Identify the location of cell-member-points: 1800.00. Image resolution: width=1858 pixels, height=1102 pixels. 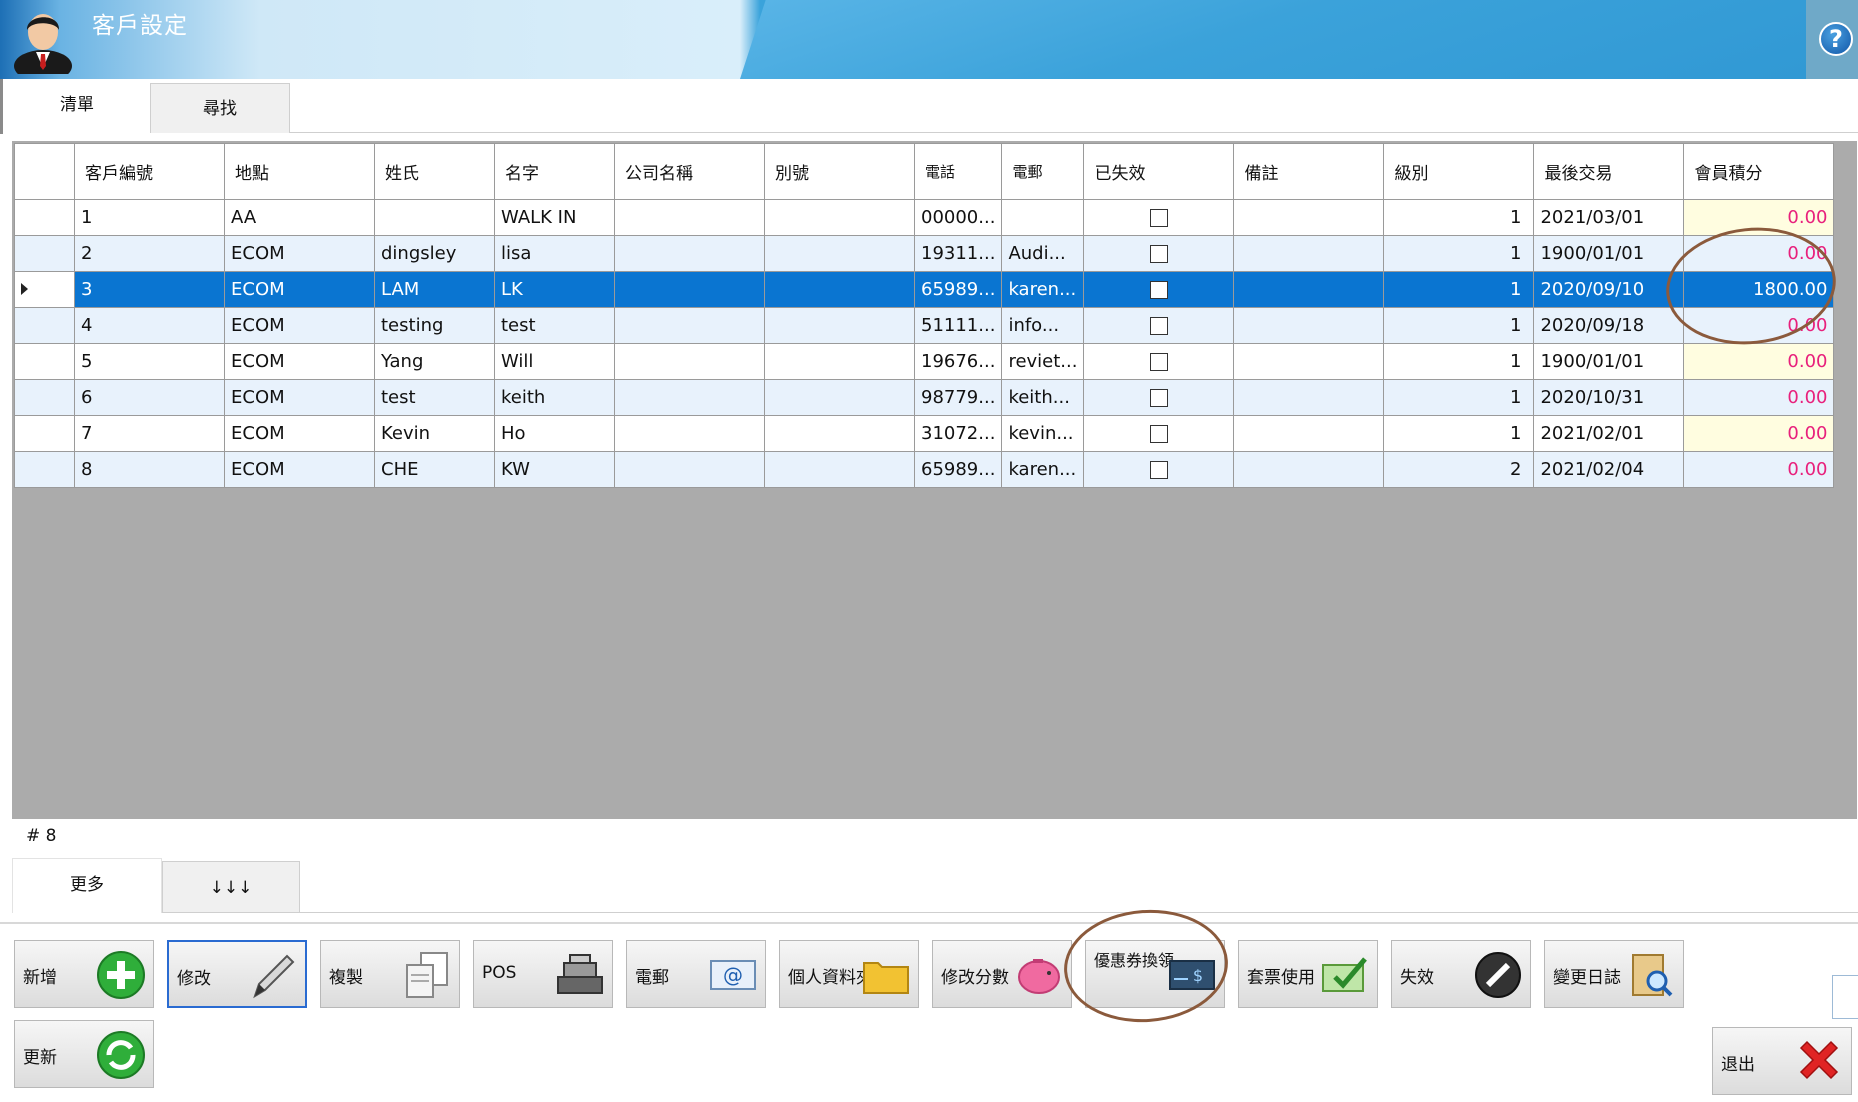
(1759, 289).